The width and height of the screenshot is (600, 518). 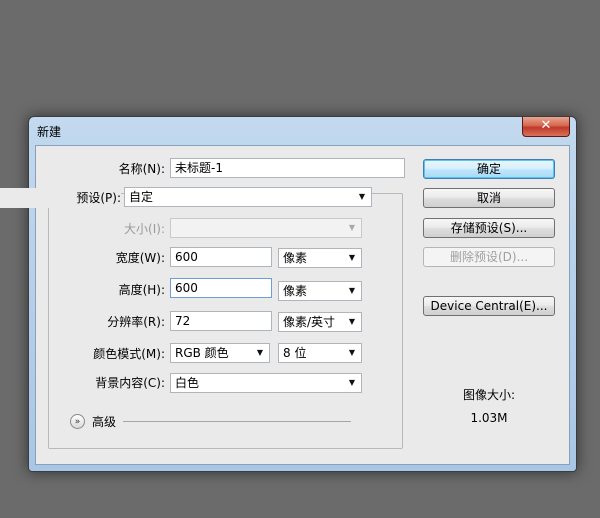 I want to click on background-value: 白色, so click(x=187, y=383).